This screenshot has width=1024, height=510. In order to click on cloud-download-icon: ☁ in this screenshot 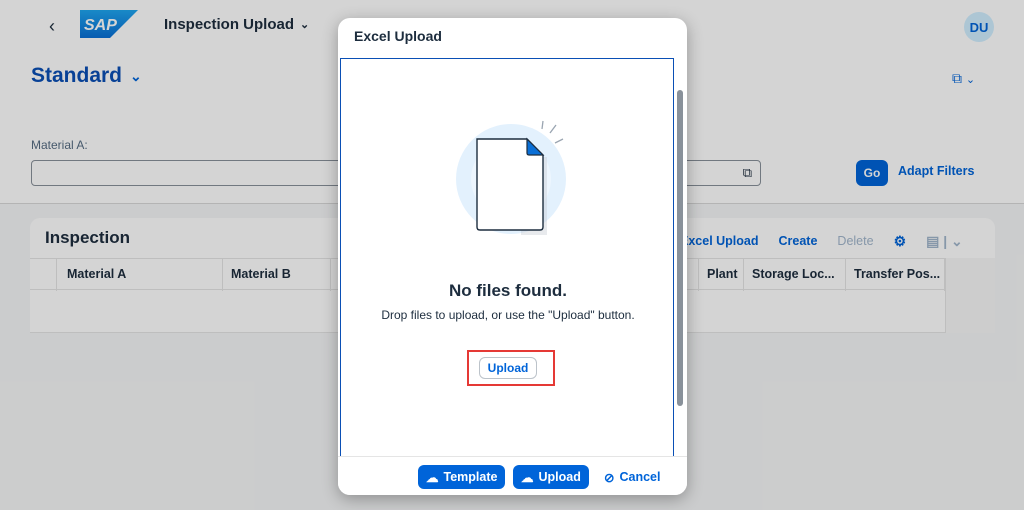, I will do `click(432, 477)`.